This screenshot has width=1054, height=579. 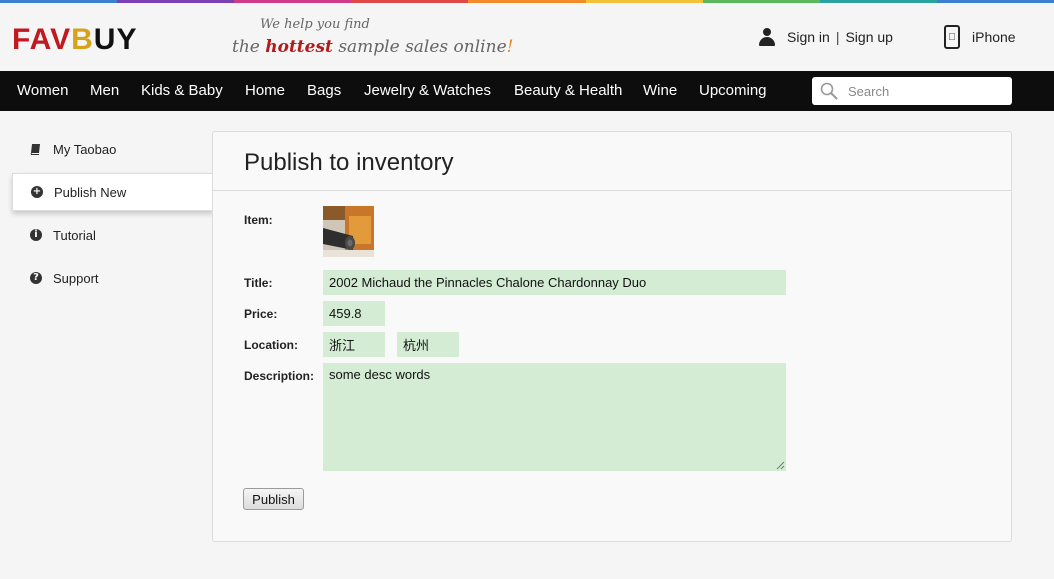 I want to click on sidebar-item-label: My Taobao, so click(x=85, y=149).